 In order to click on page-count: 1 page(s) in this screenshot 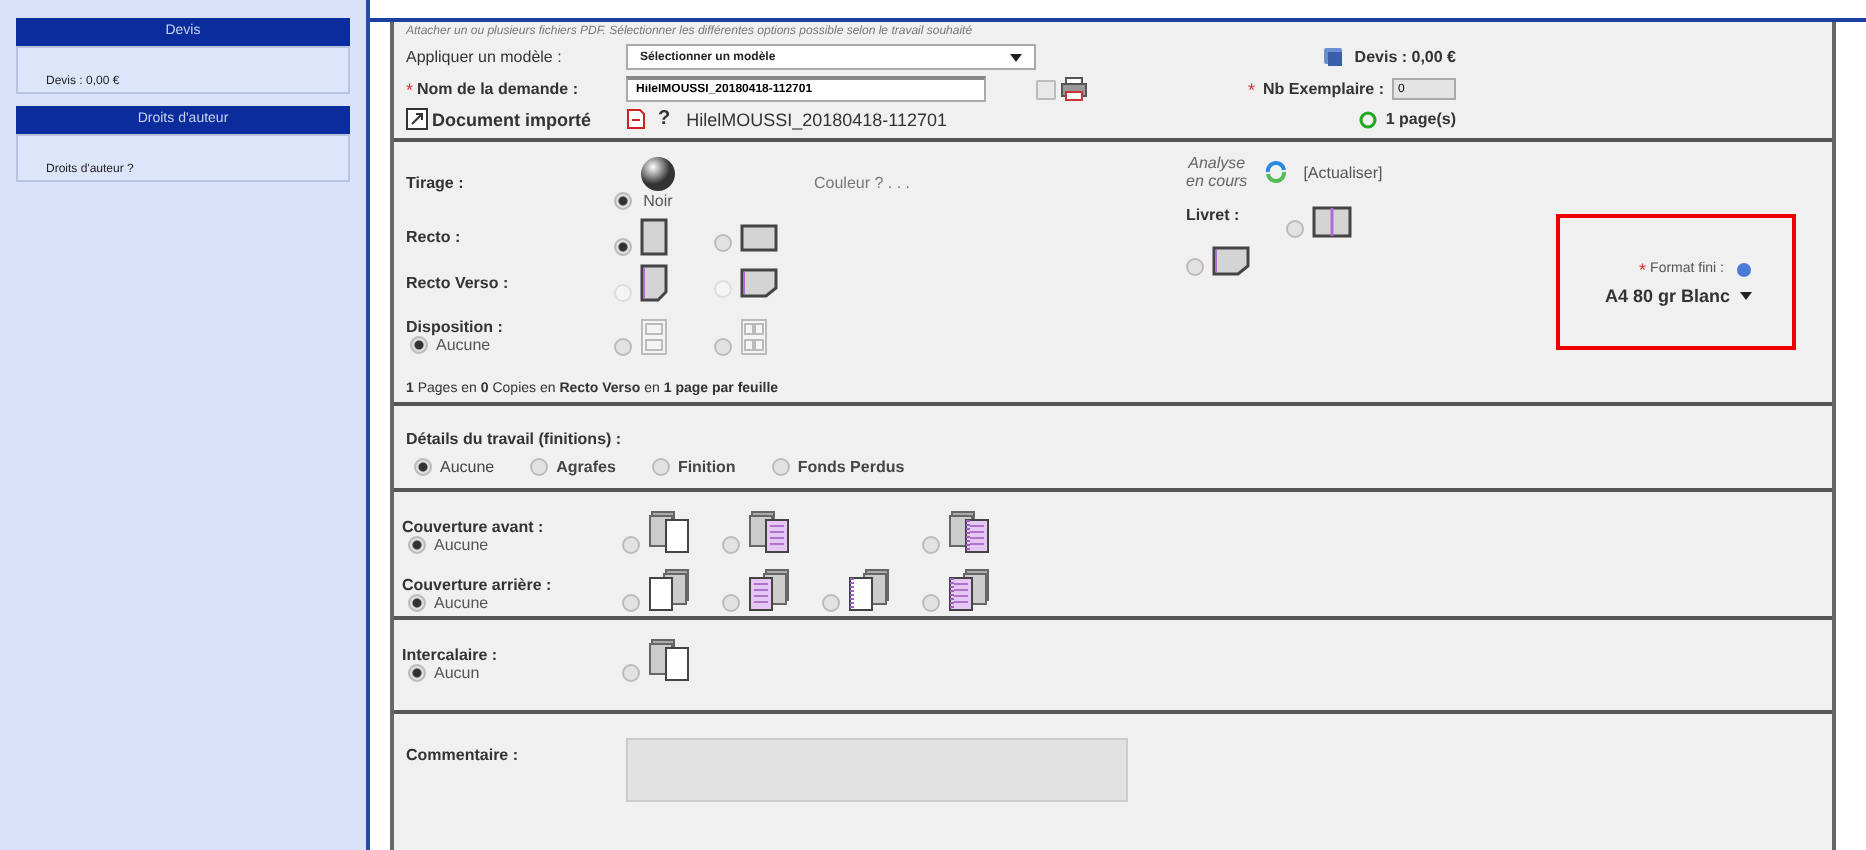, I will do `click(1420, 119)`.